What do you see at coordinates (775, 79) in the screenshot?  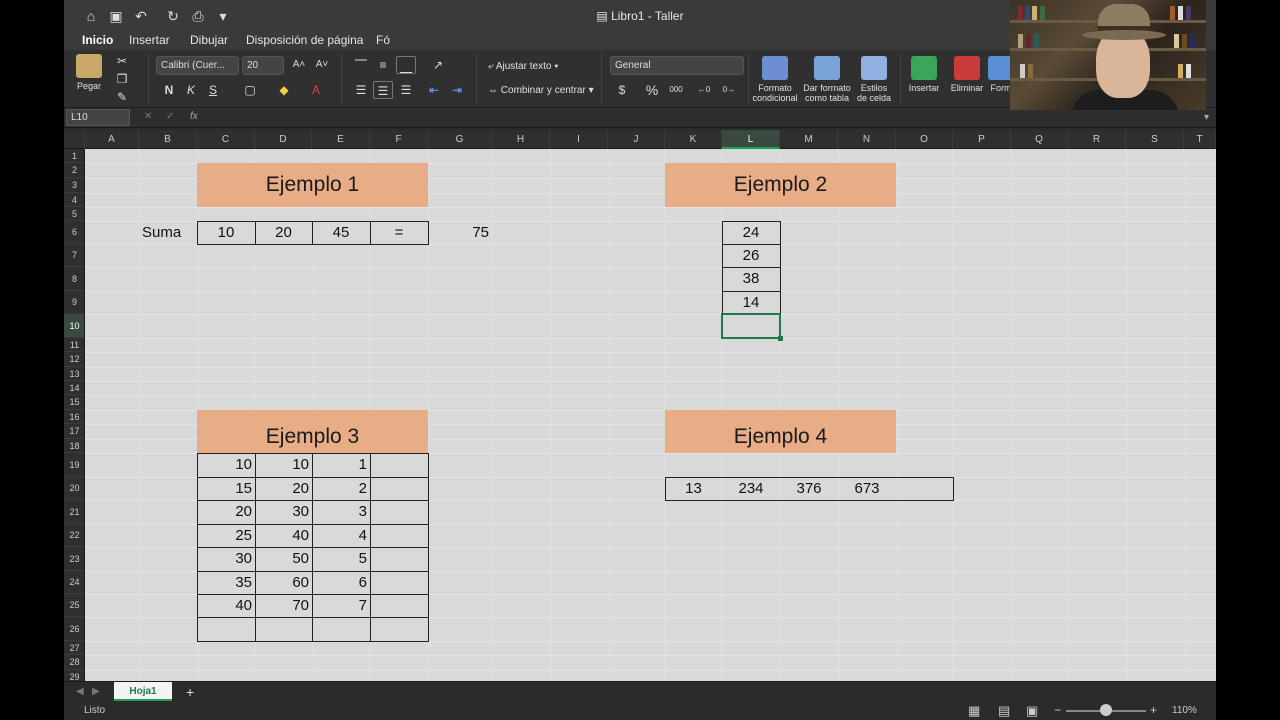 I see `conditional-format-button: Formato condicional` at bounding box center [775, 79].